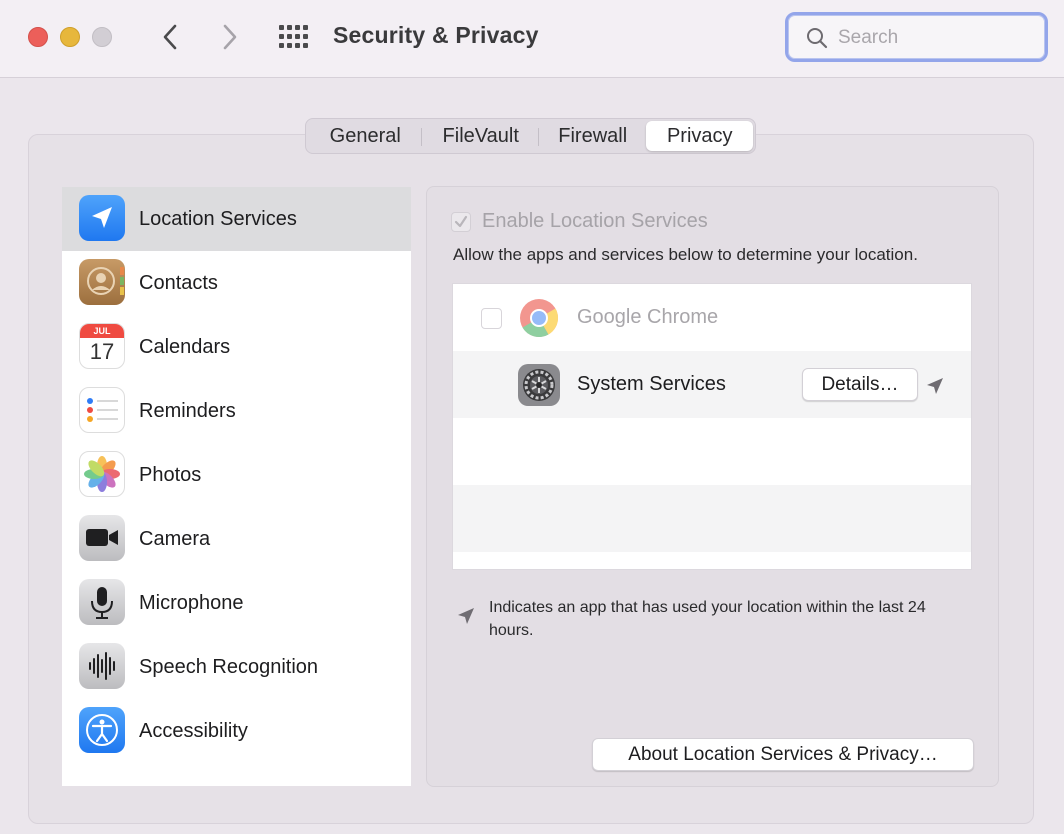 This screenshot has height=834, width=1064. I want to click on enable-checkbox-box, so click(461, 221).